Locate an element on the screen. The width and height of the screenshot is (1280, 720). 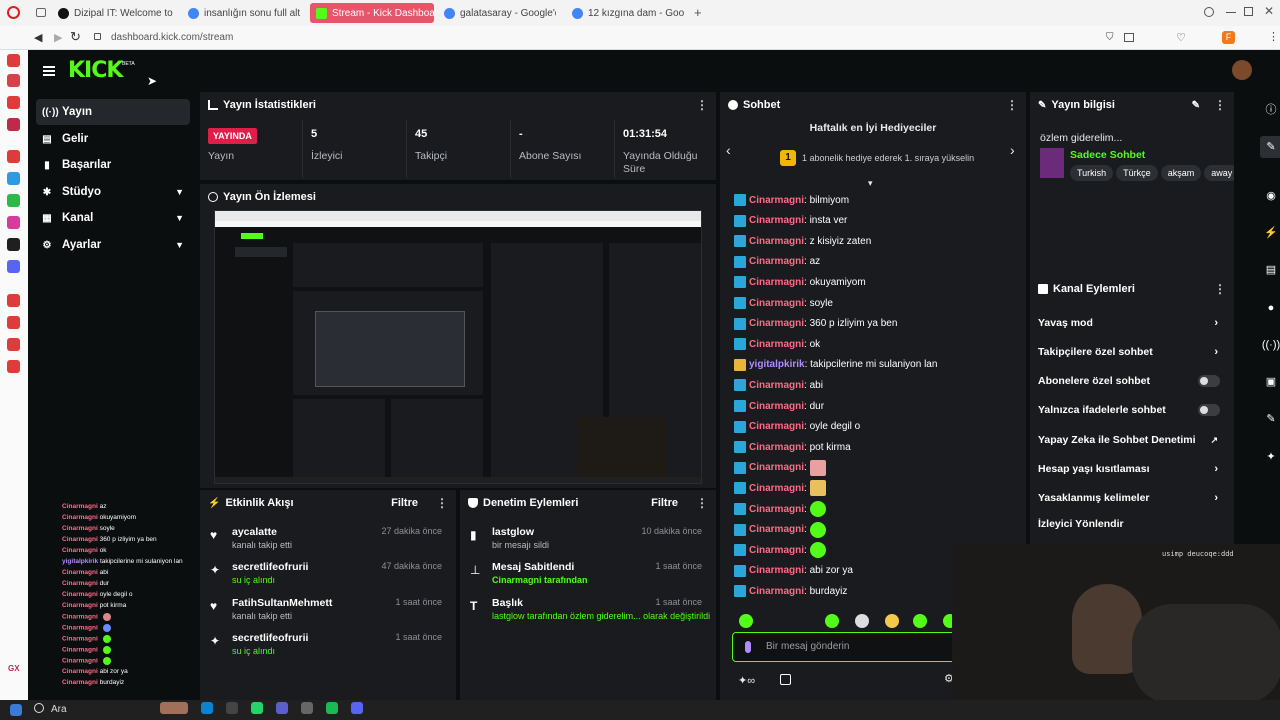
profile-avatar is located at coordinates (1242, 70).